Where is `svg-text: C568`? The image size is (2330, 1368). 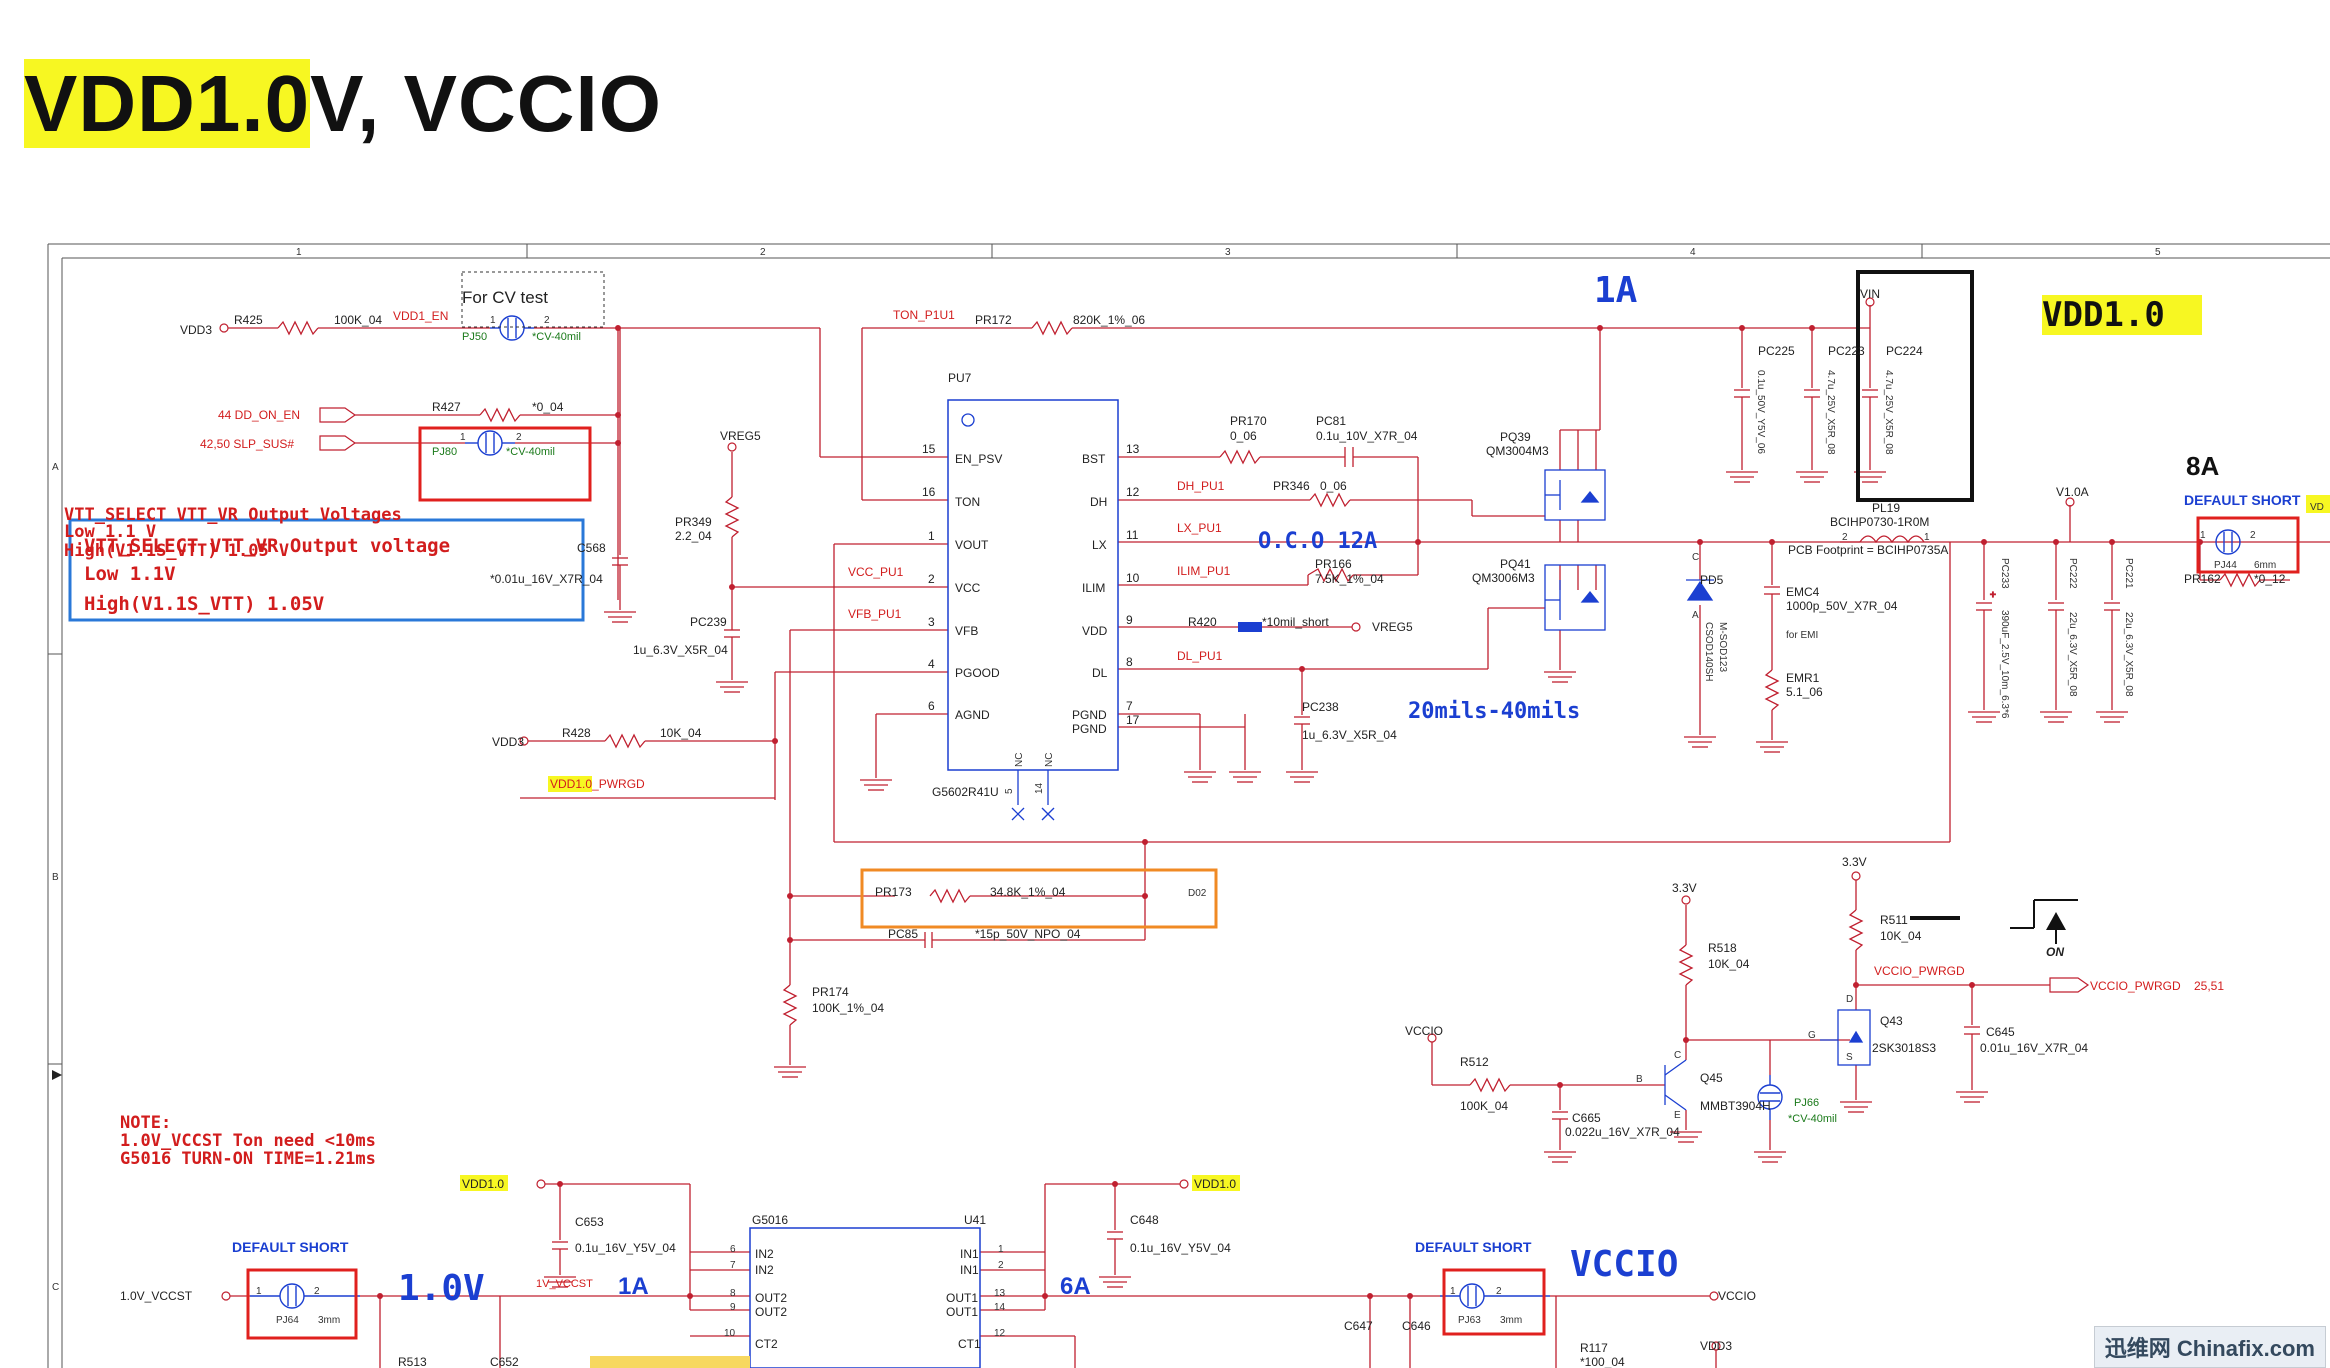 svg-text: C568 is located at coordinates (591, 548).